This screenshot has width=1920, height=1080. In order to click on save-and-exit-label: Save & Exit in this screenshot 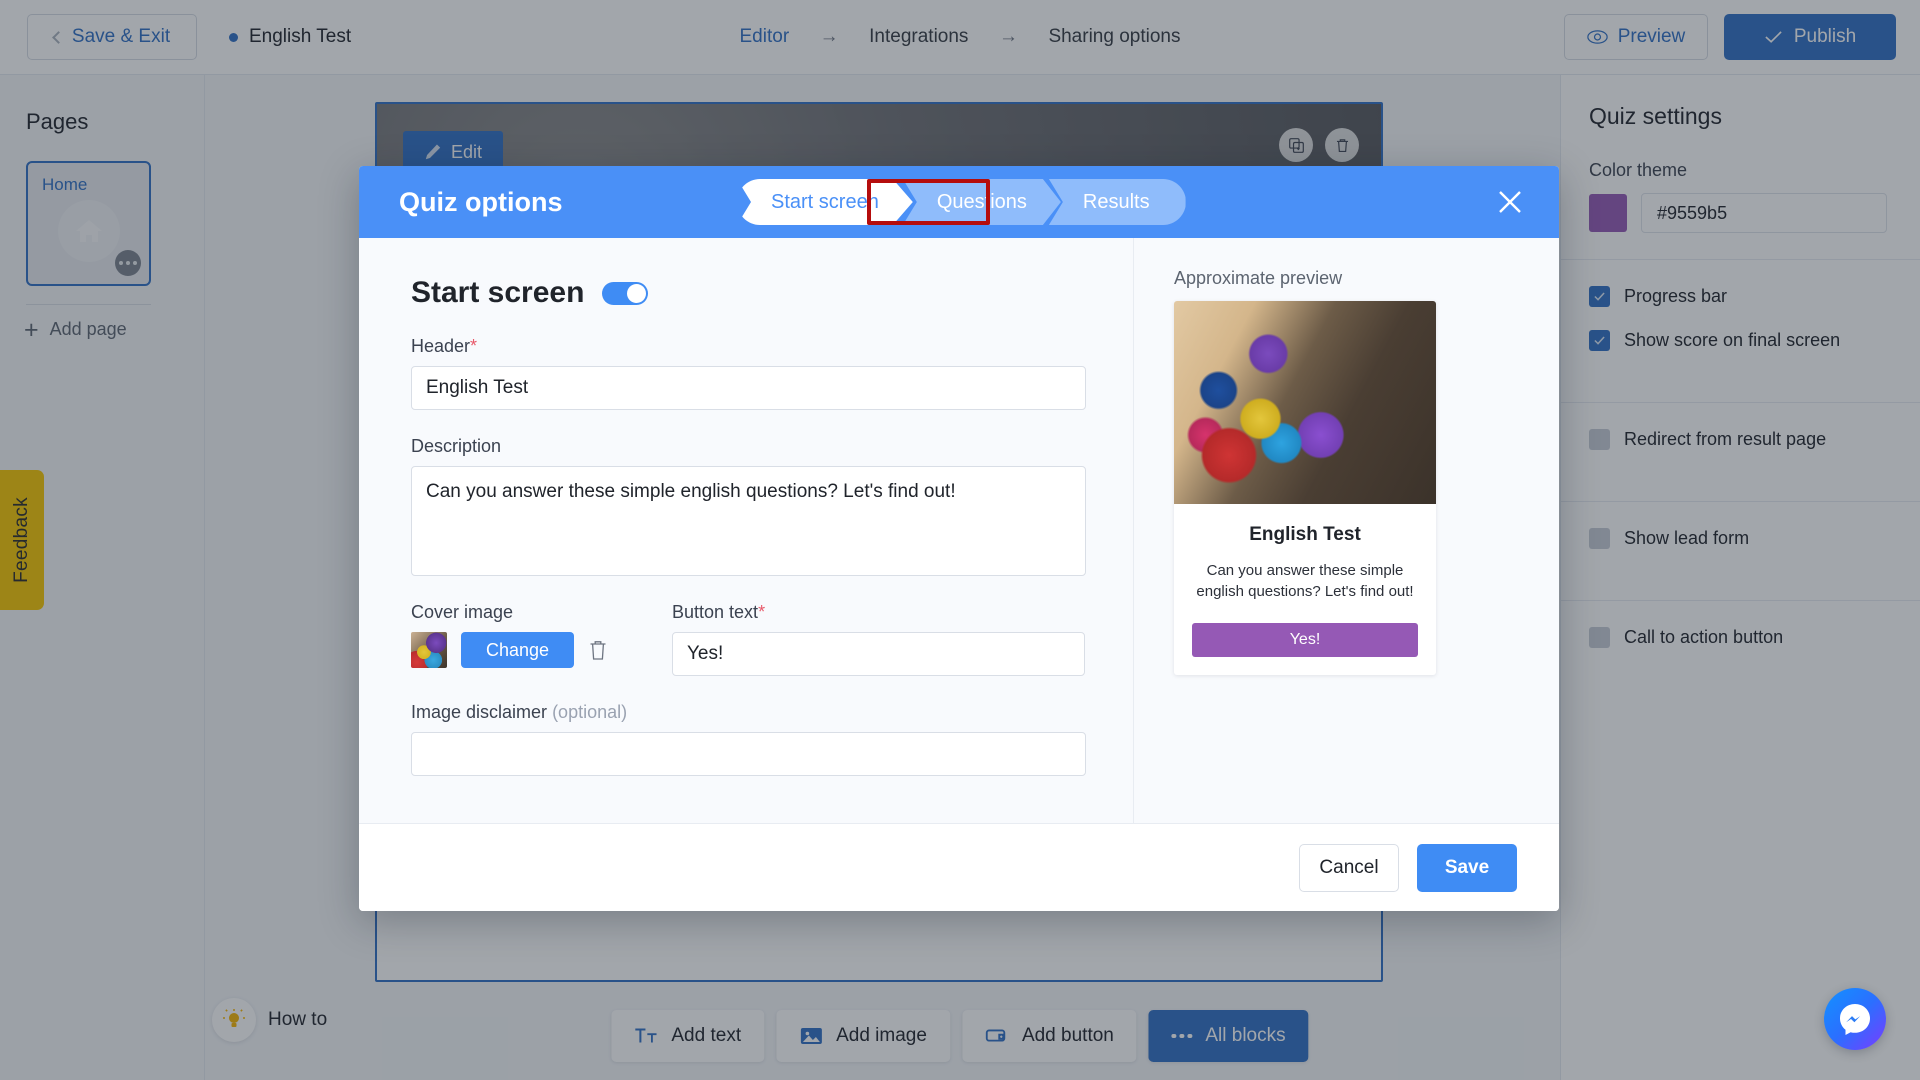, I will do `click(121, 36)`.